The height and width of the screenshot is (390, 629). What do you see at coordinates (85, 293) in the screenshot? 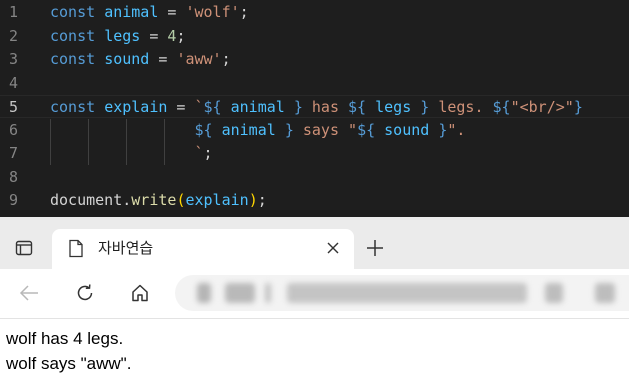
I see `refresh-icon` at bounding box center [85, 293].